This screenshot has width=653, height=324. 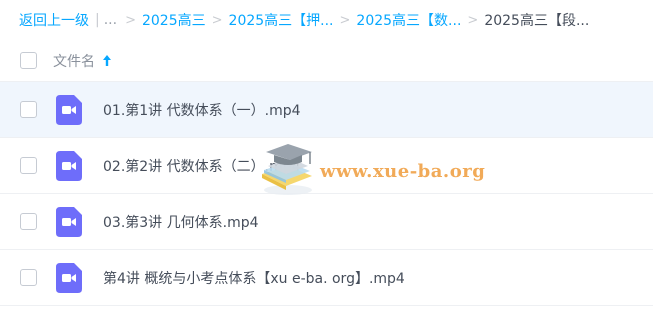 I want to click on back-link: 返回上一级, so click(x=54, y=20).